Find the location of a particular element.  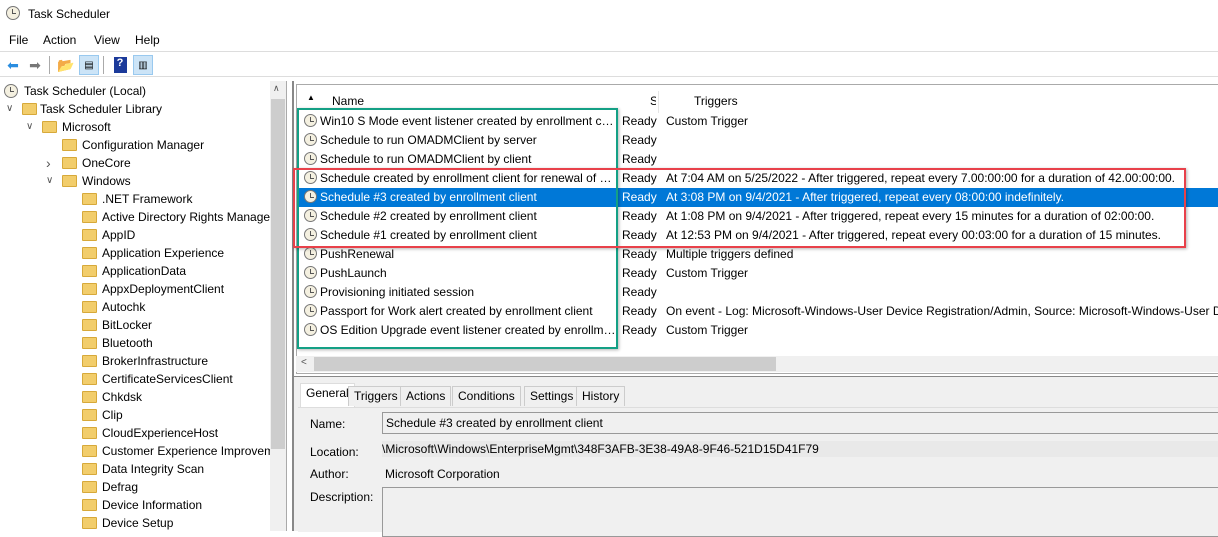

column-header-name: Name is located at coordinates (348, 101).